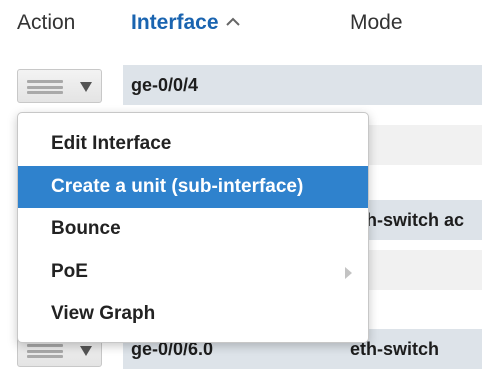 Image resolution: width=482 pixels, height=372 pixels. I want to click on interface-cell: ge-0/0/4, so click(165, 85).